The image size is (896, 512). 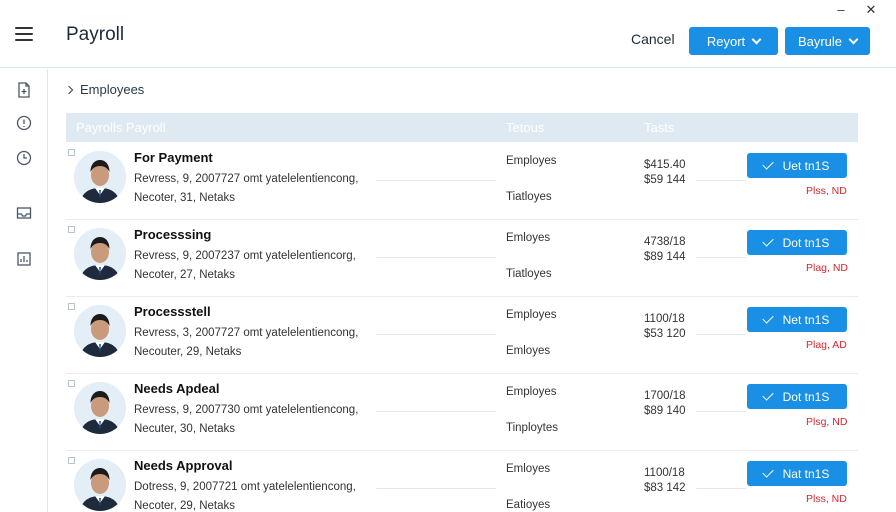 I want to click on row-amount-secondary: $89 140, so click(x=665, y=411).